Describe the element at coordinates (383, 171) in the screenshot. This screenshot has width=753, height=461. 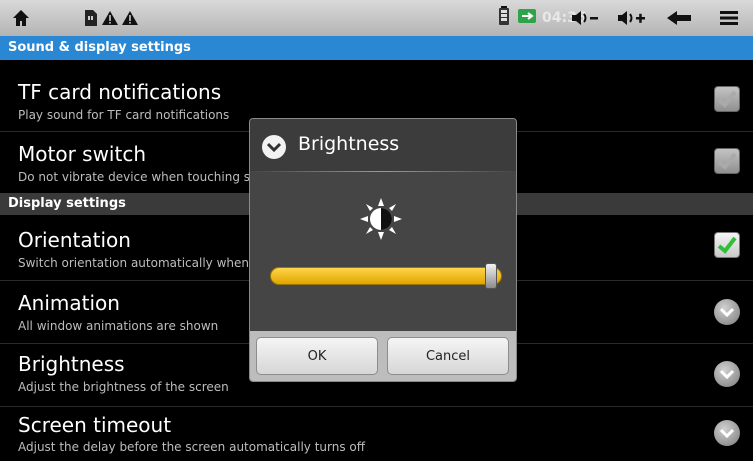
I see `divider` at that location.